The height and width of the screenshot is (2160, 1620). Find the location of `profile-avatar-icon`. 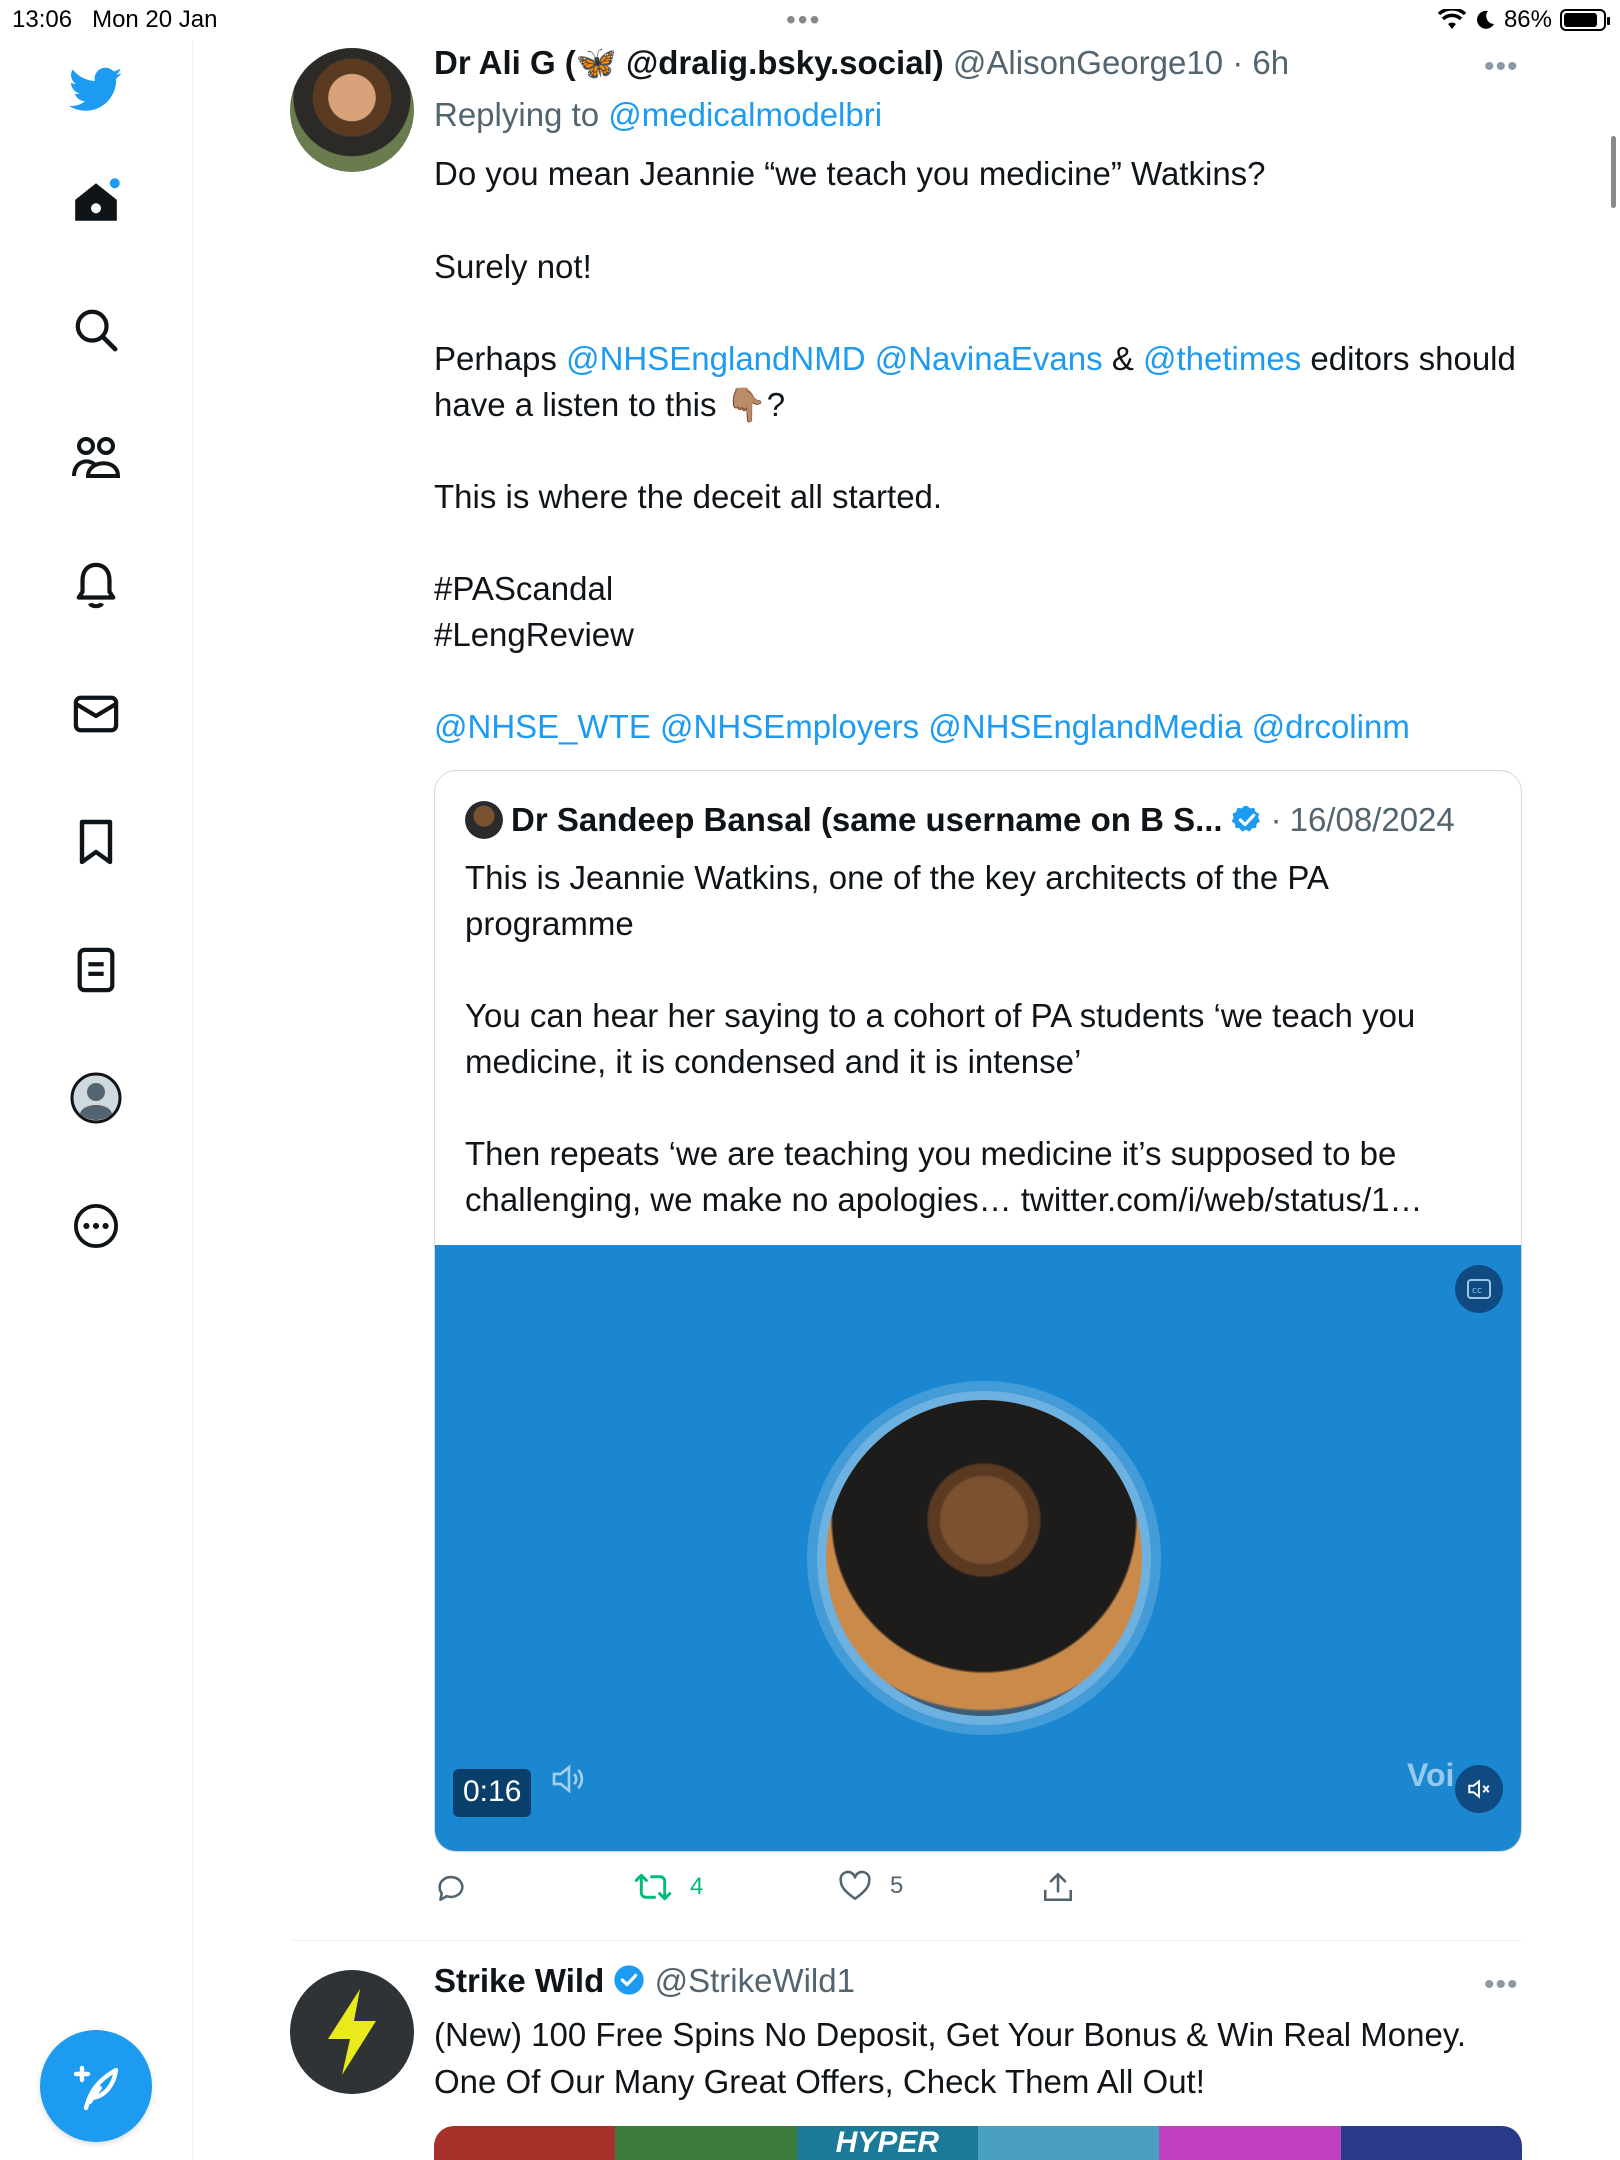

profile-avatar-icon is located at coordinates (96, 1098).